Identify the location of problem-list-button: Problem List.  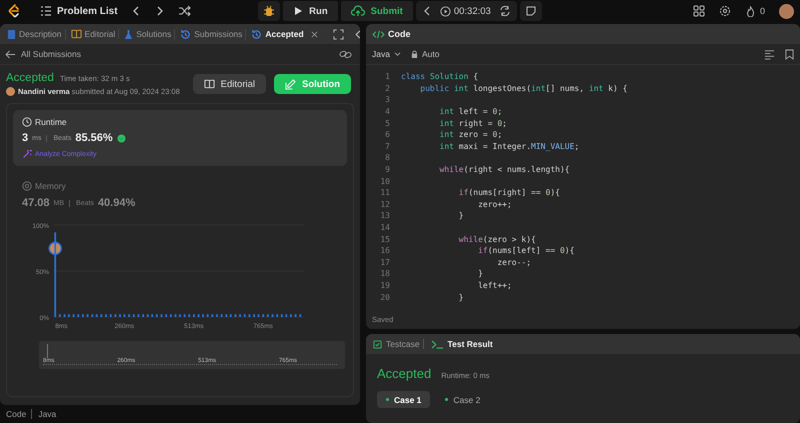
(79, 11).